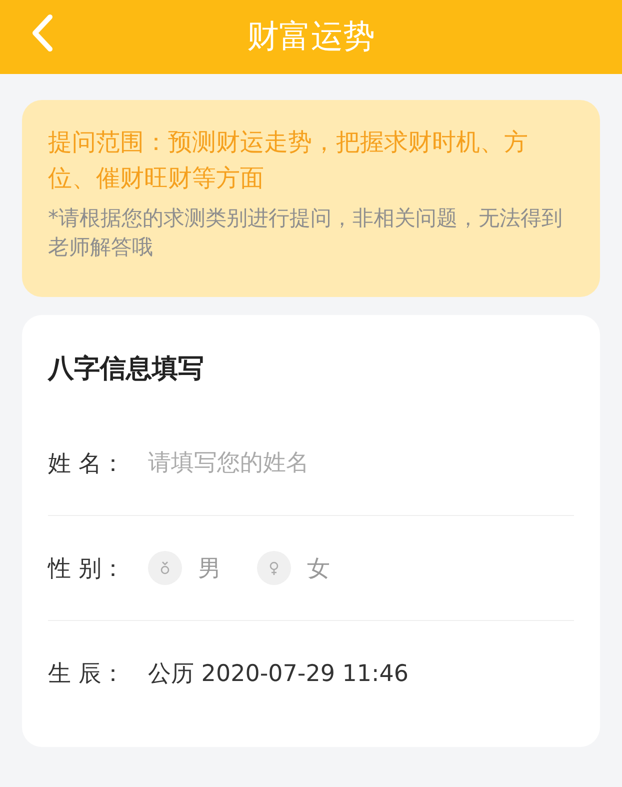 This screenshot has height=787, width=622. I want to click on field-label: 性 别：, so click(87, 569).